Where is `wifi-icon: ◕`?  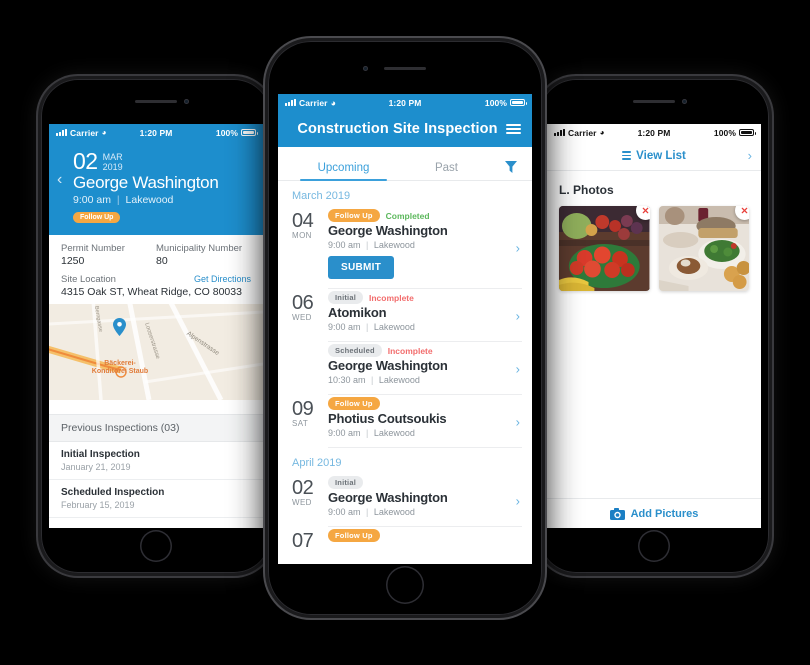 wifi-icon: ◕ is located at coordinates (104, 132).